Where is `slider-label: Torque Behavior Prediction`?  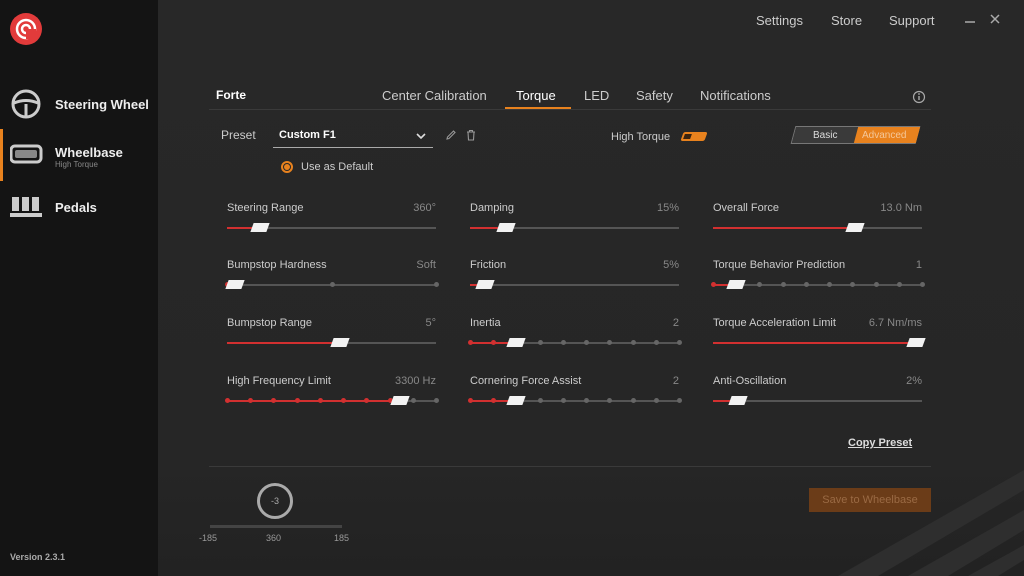 slider-label: Torque Behavior Prediction is located at coordinates (779, 265).